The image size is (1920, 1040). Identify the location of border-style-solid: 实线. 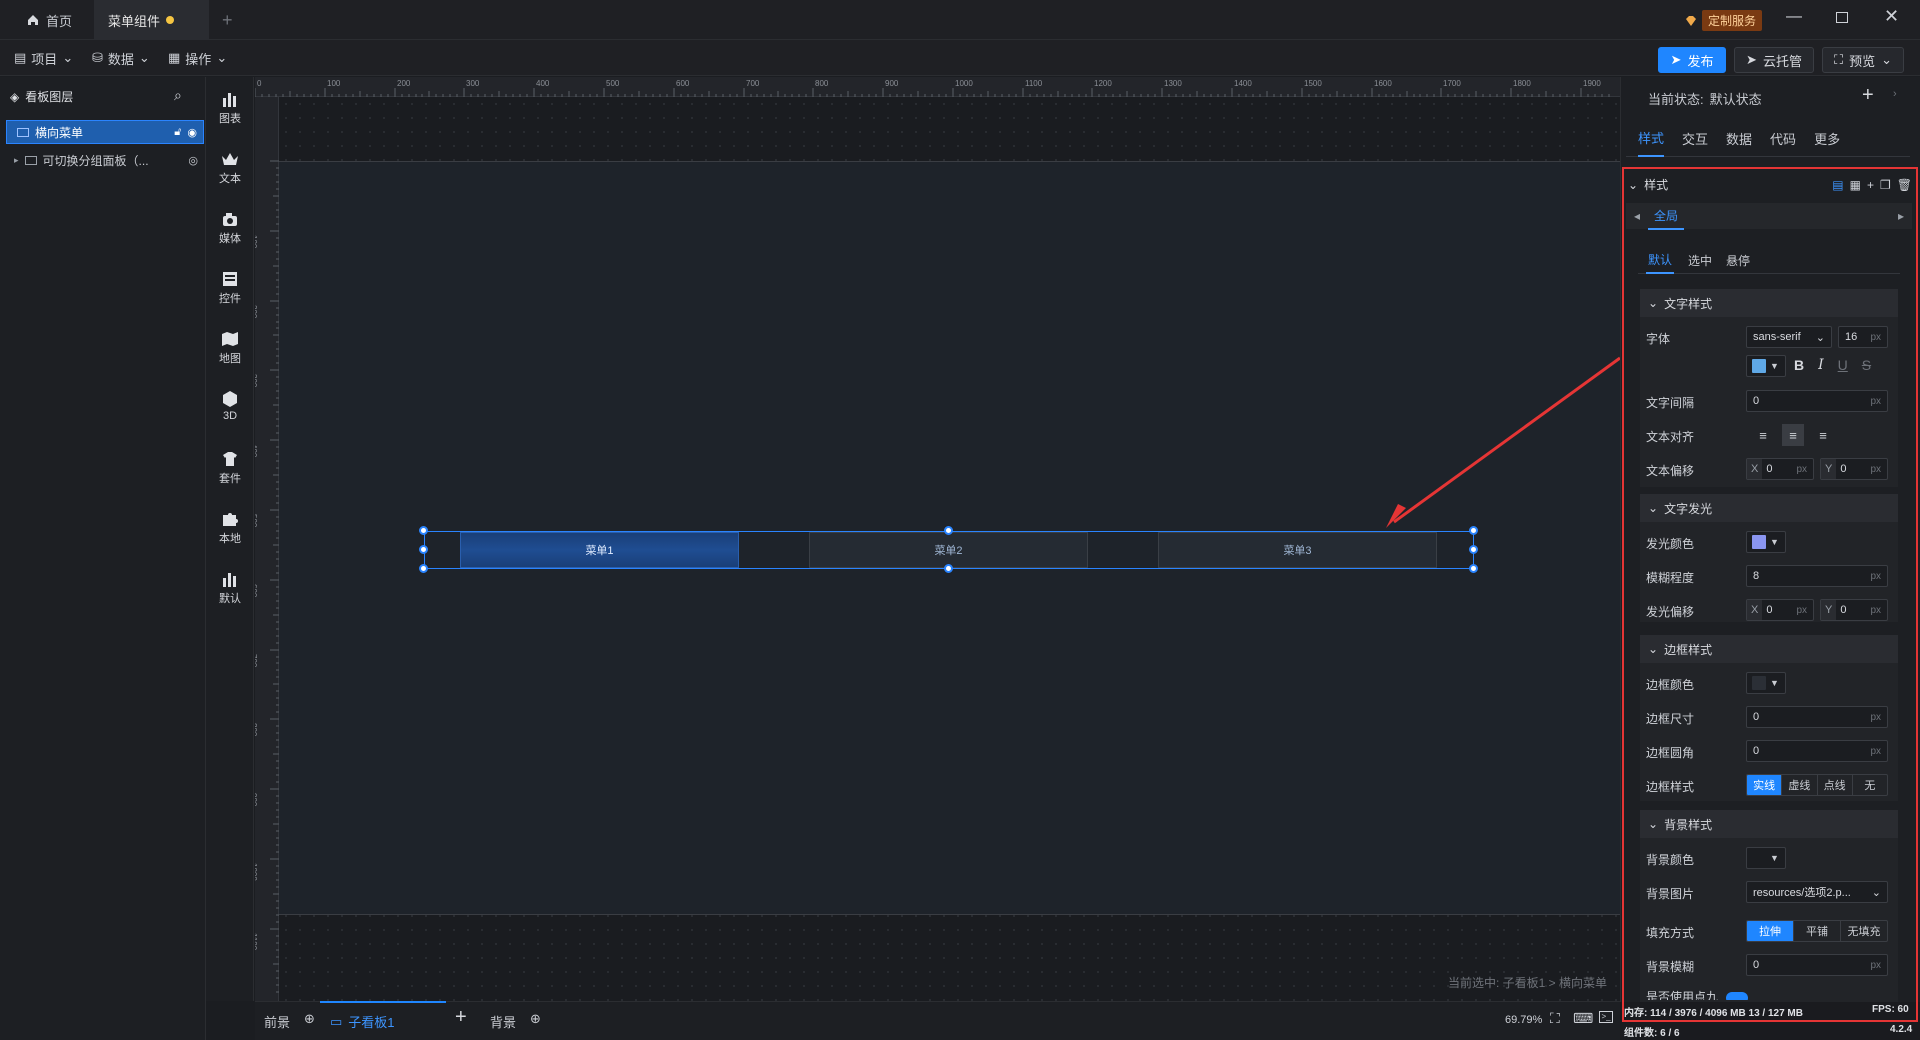
(1765, 785).